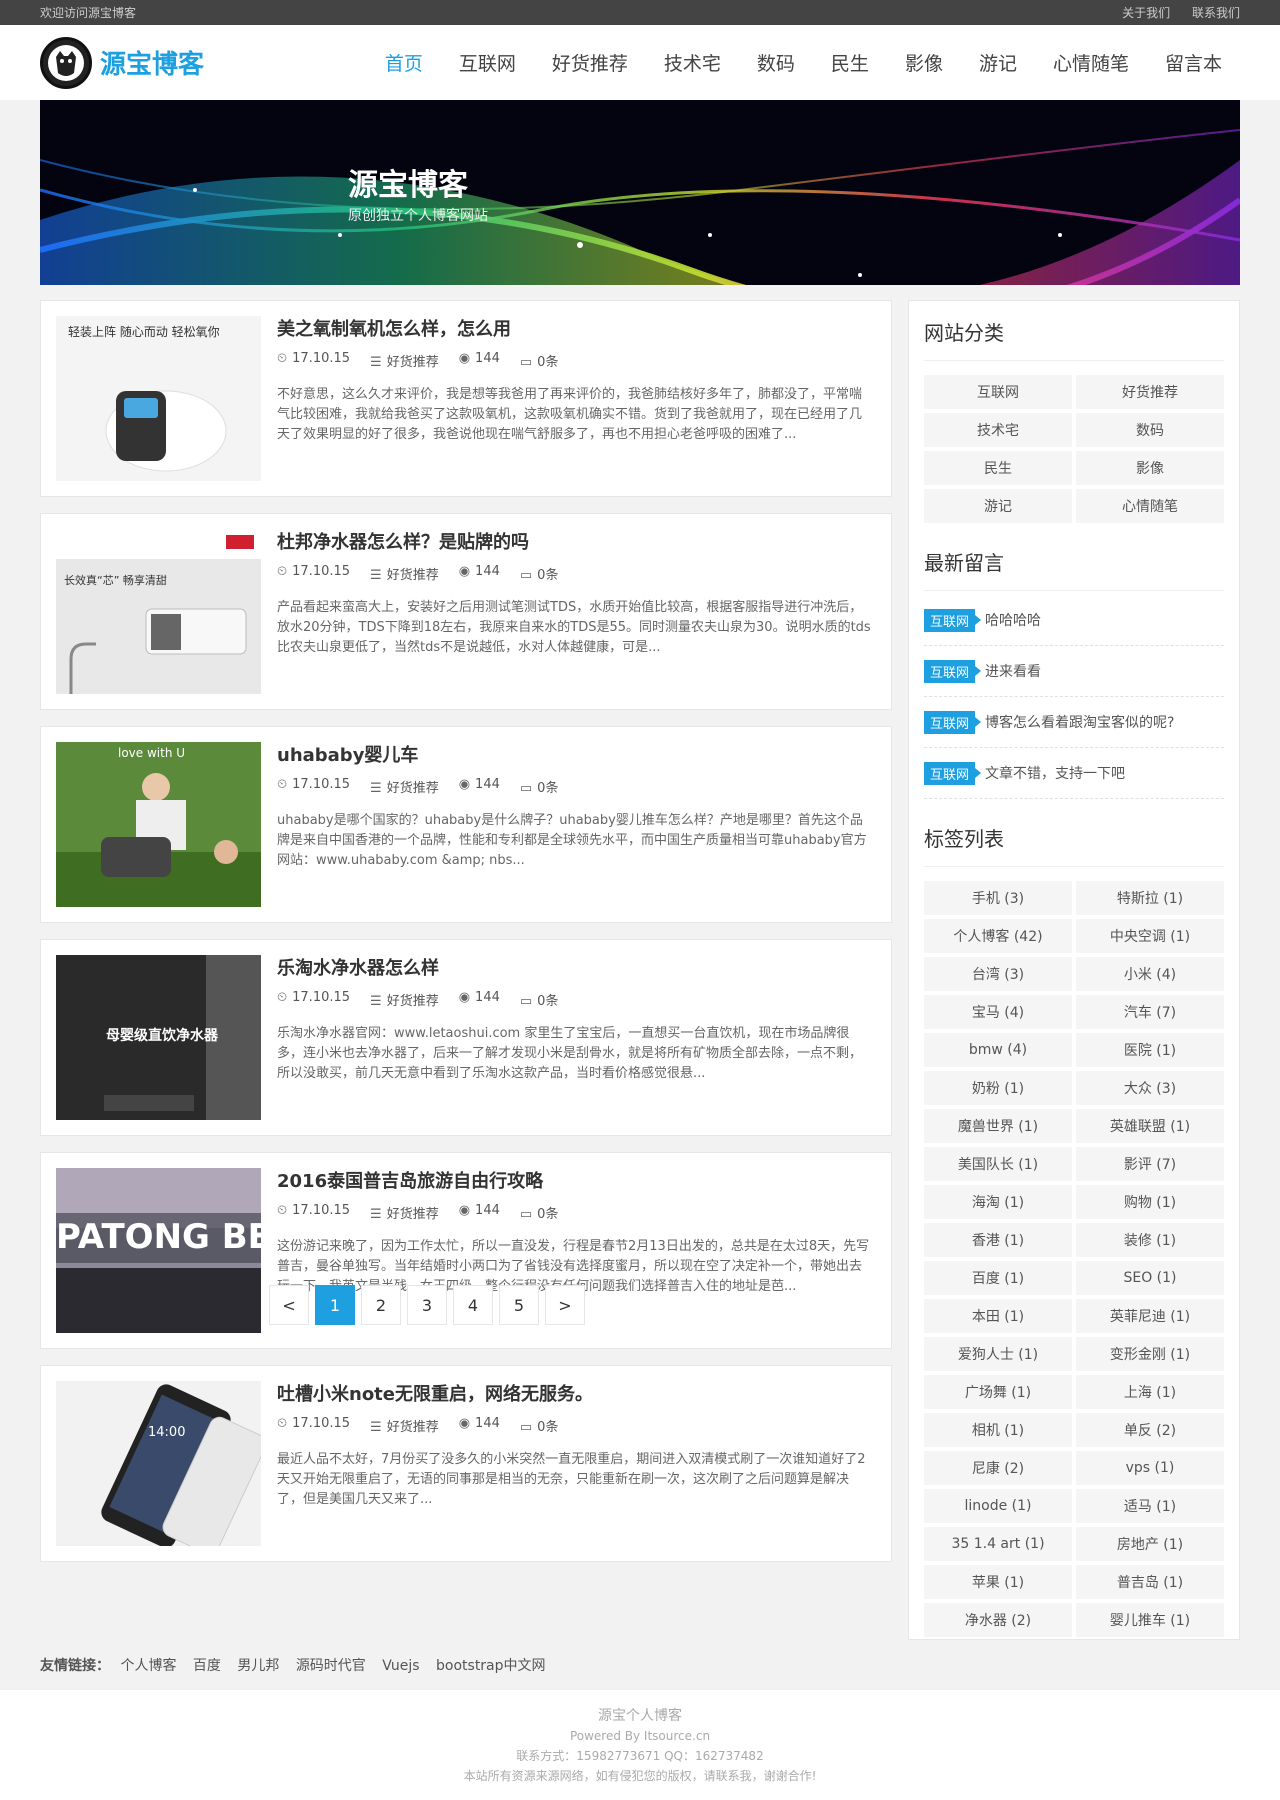 This screenshot has width=1280, height=1800. I want to click on nav-item-home: 首页, so click(404, 62).